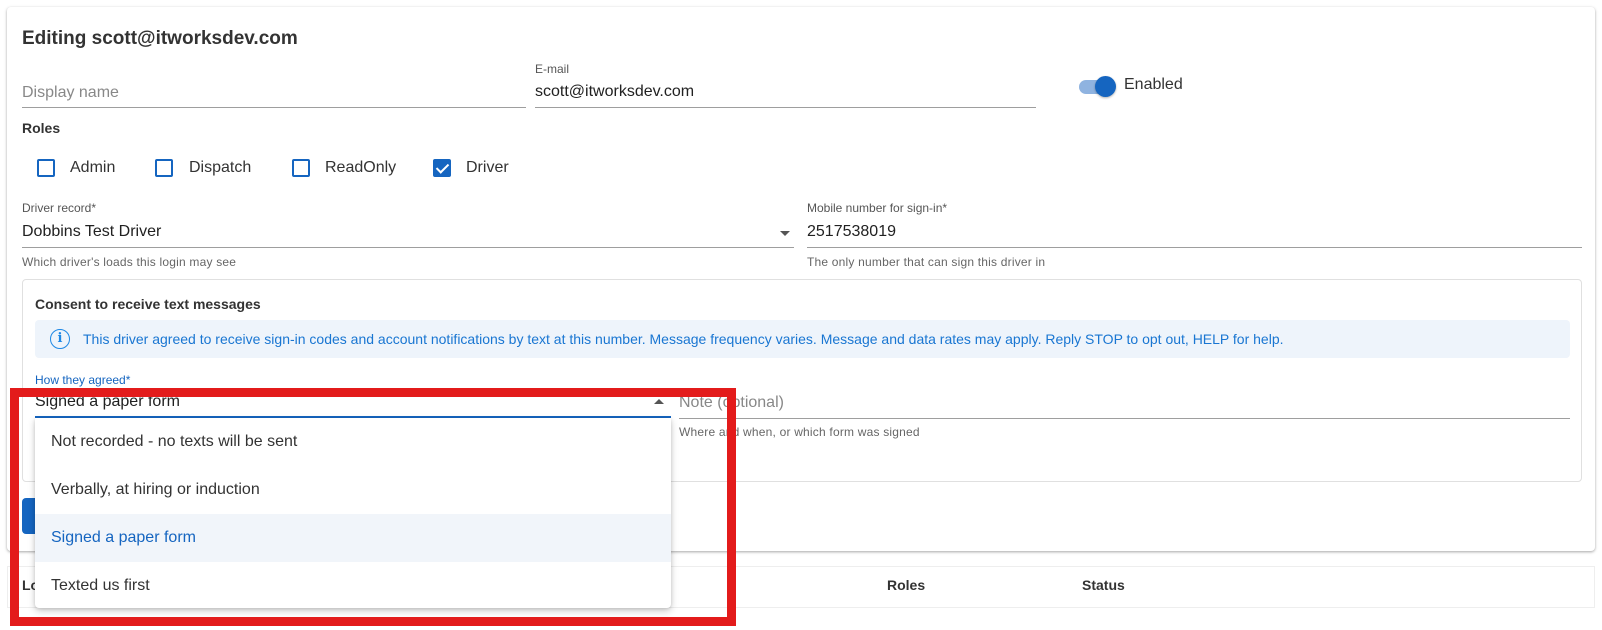  I want to click on how-agreed-label: How they agreed*, so click(83, 380).